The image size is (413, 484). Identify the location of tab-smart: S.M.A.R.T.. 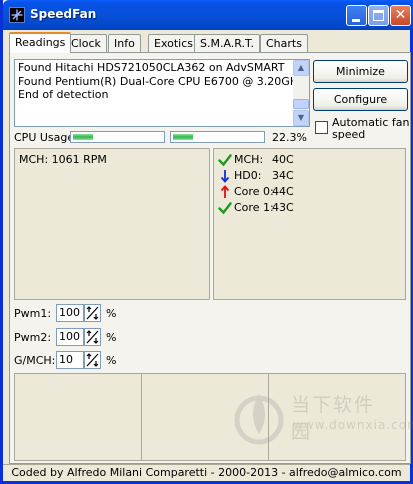
(227, 43).